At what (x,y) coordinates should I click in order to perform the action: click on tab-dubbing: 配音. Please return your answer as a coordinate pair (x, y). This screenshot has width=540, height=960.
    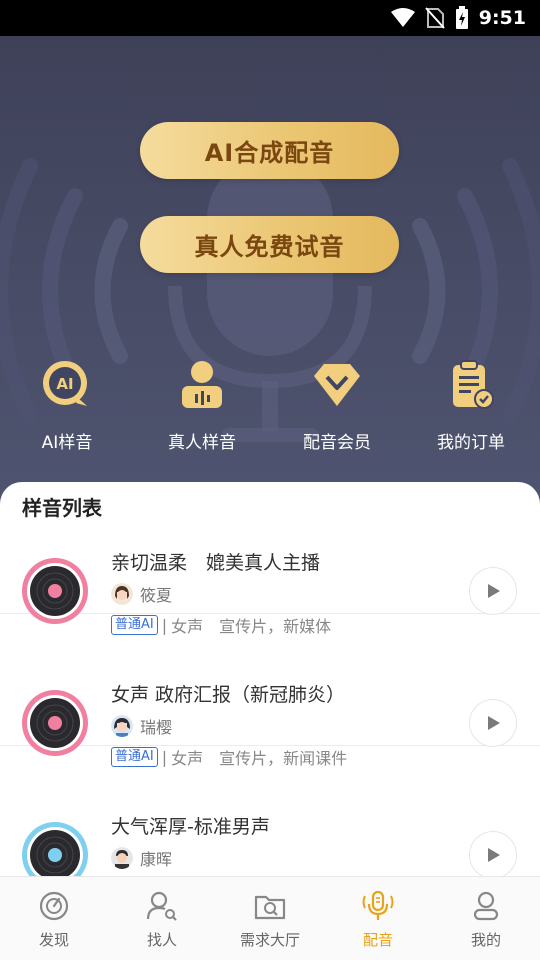
    Looking at the image, I should click on (378, 918).